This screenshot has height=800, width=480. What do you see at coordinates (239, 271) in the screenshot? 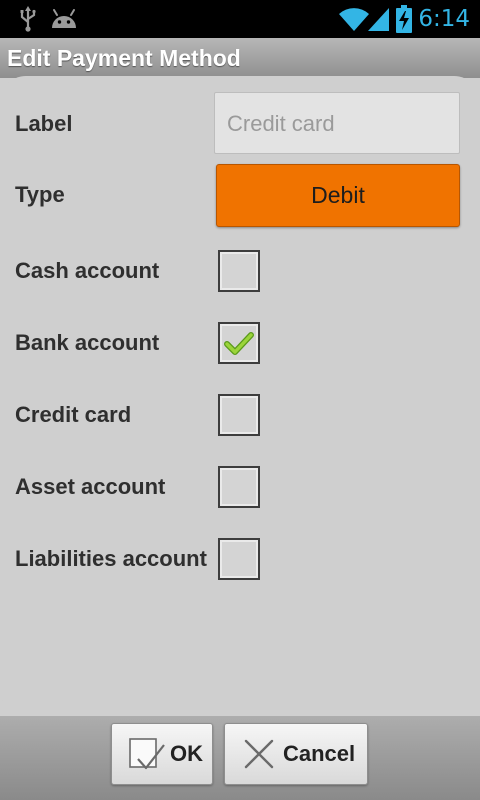
I see `cash-account-checkbox` at bounding box center [239, 271].